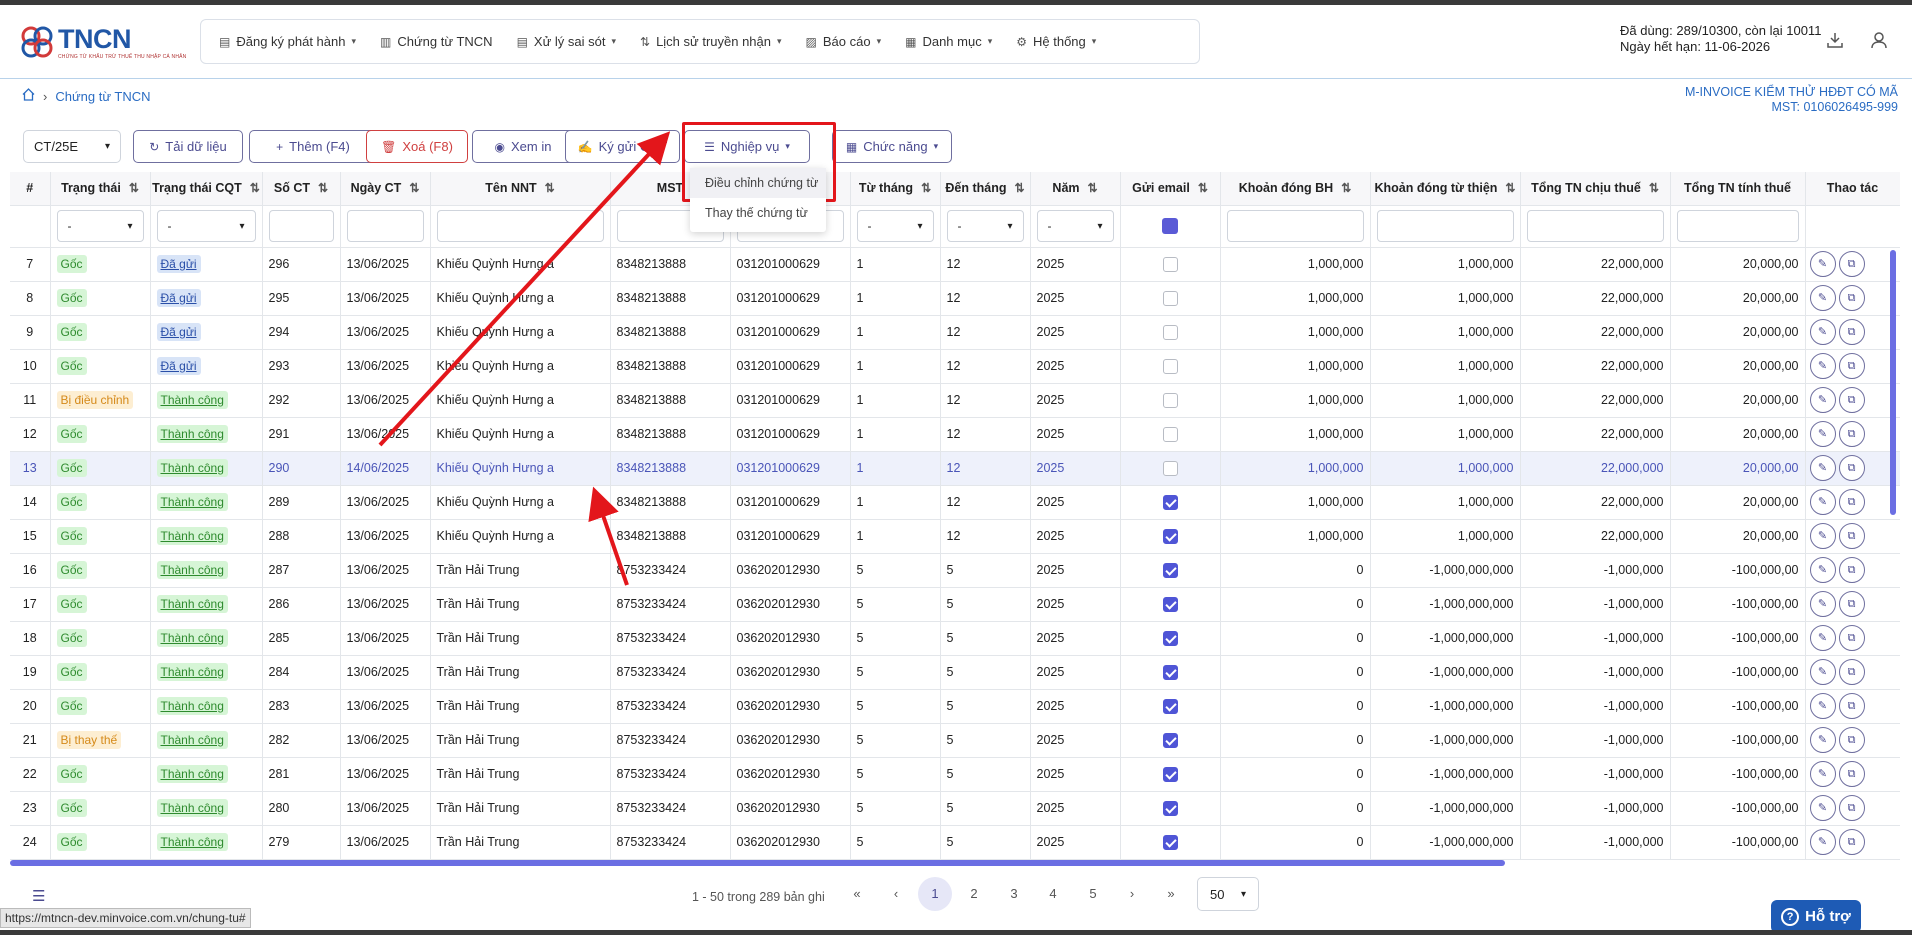 The image size is (1912, 935). I want to click on column-header-2: Trạng thái CQT ⇅, so click(206, 189).